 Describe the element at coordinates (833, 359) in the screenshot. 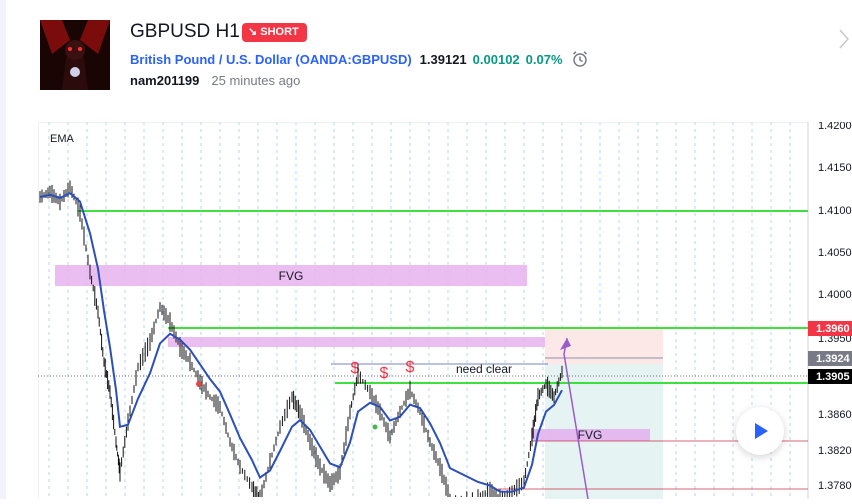

I see `price-tag-gray-label: 1.3924` at that location.